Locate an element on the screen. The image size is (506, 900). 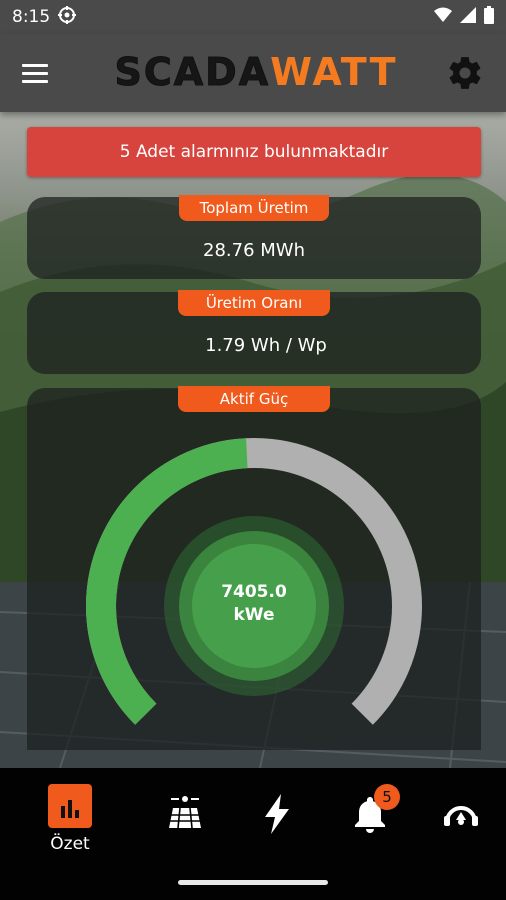
active-power-value: 7405.0 is located at coordinates (254, 592).